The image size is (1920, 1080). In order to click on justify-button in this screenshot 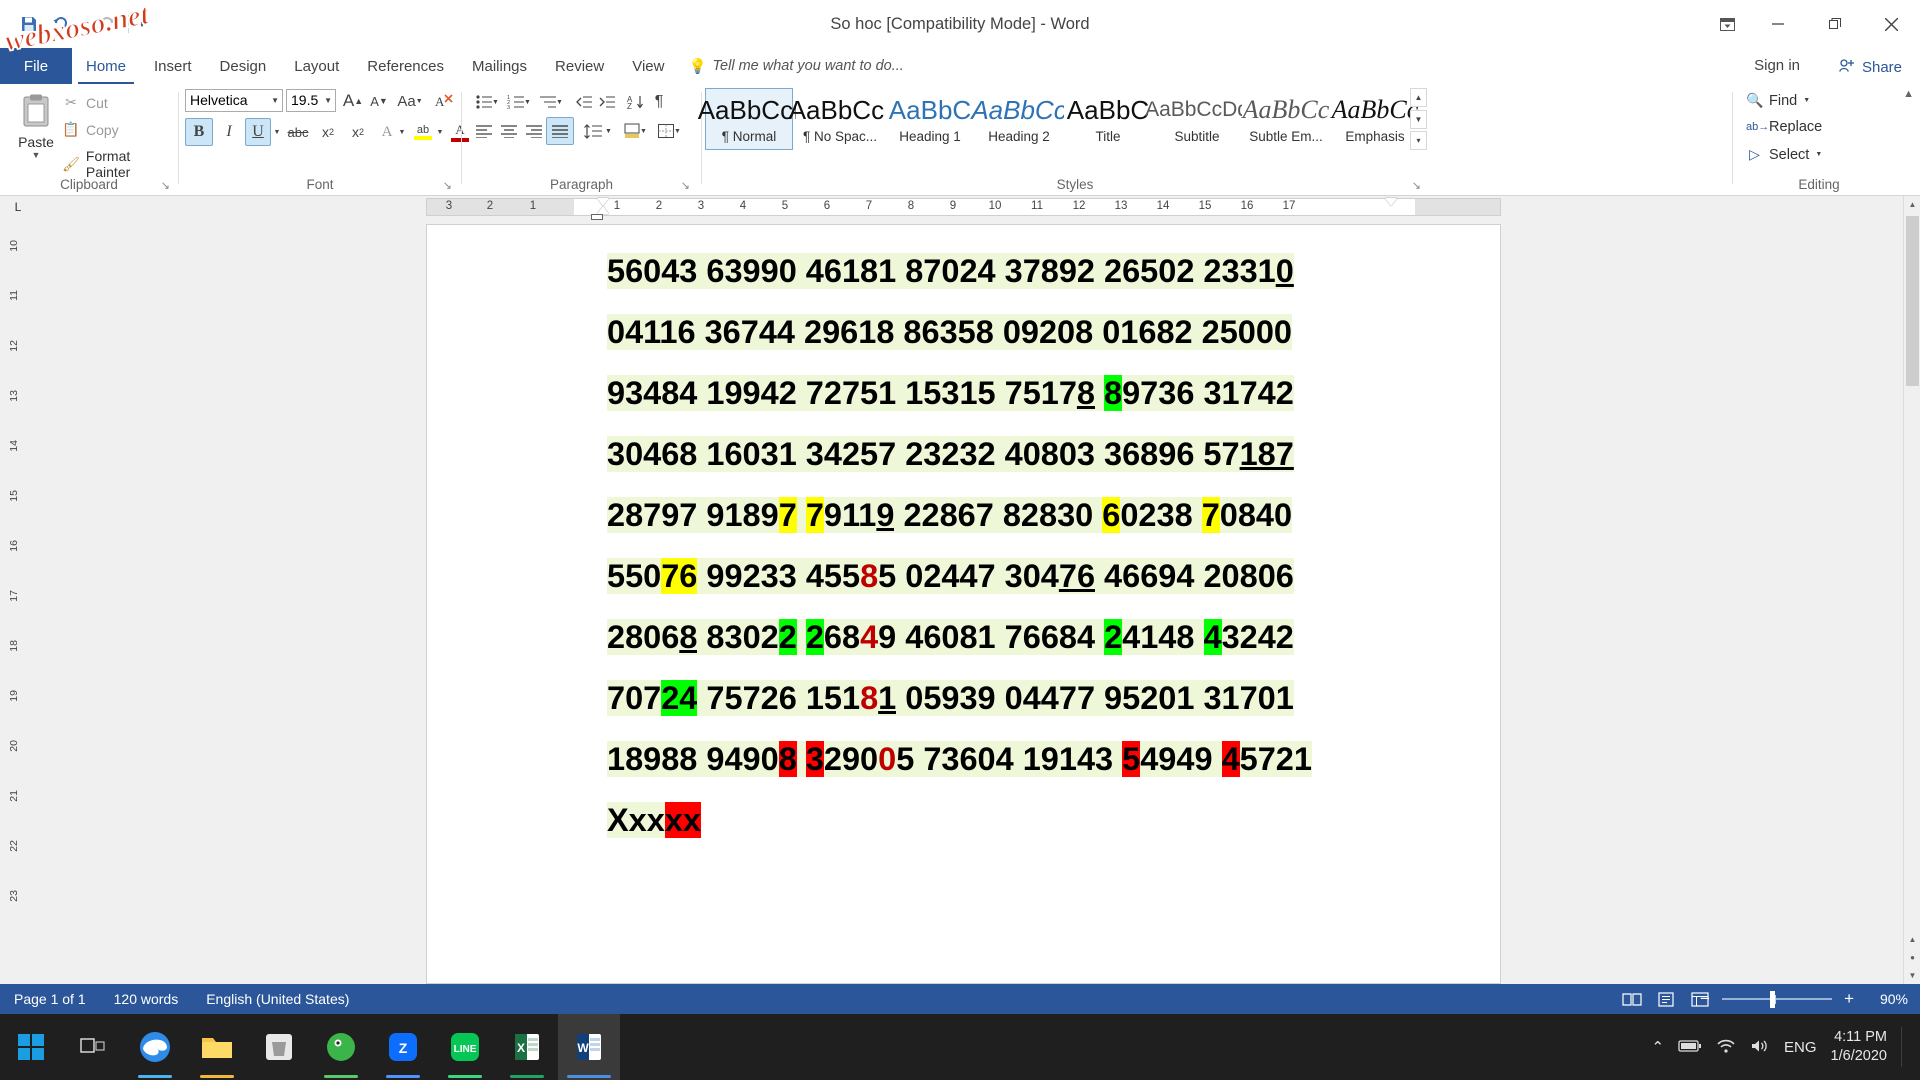, I will do `click(560, 131)`.